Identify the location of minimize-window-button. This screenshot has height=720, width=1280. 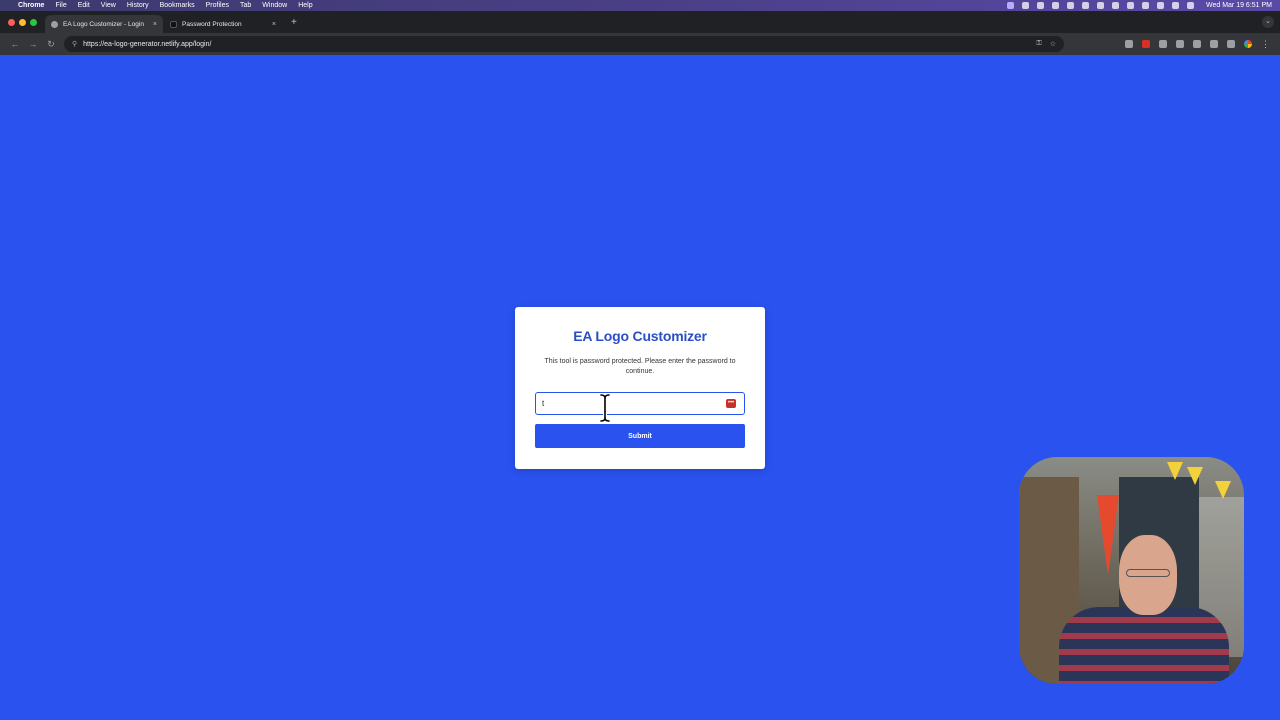
(22, 22).